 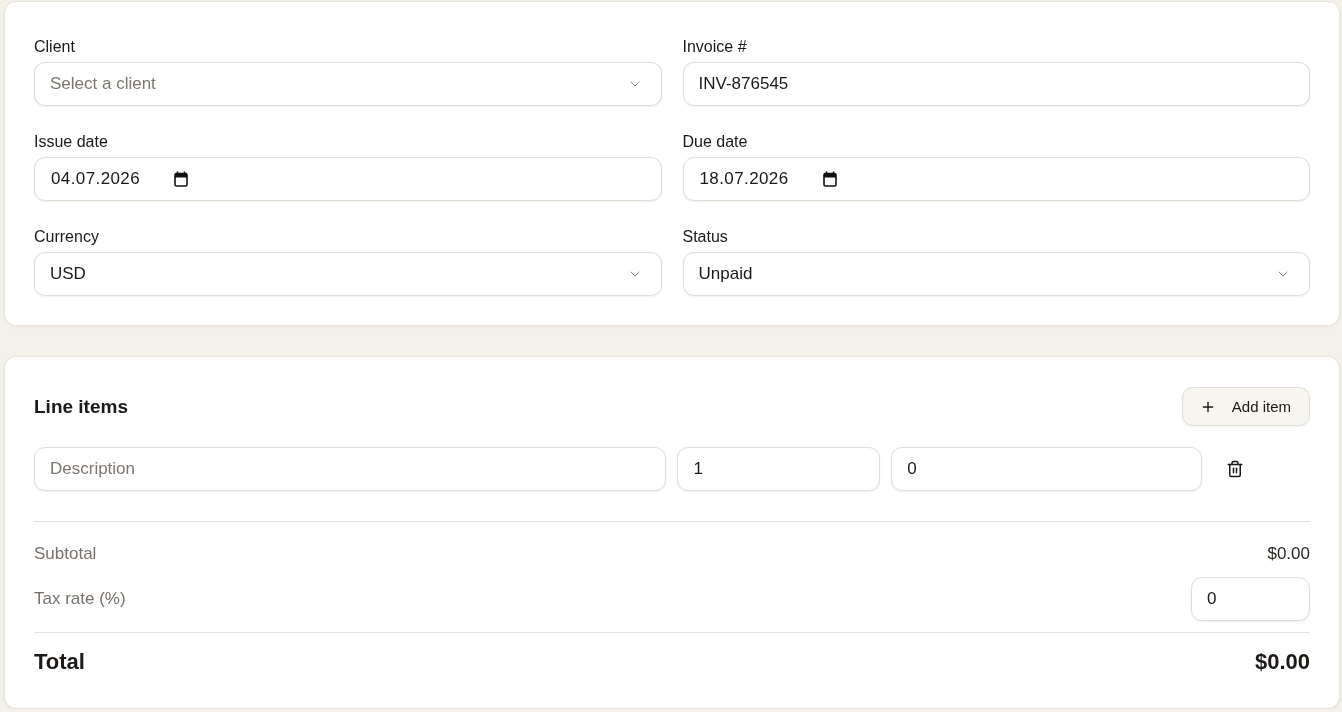 What do you see at coordinates (348, 274) in the screenshot?
I see `dropdown-field: USD` at bounding box center [348, 274].